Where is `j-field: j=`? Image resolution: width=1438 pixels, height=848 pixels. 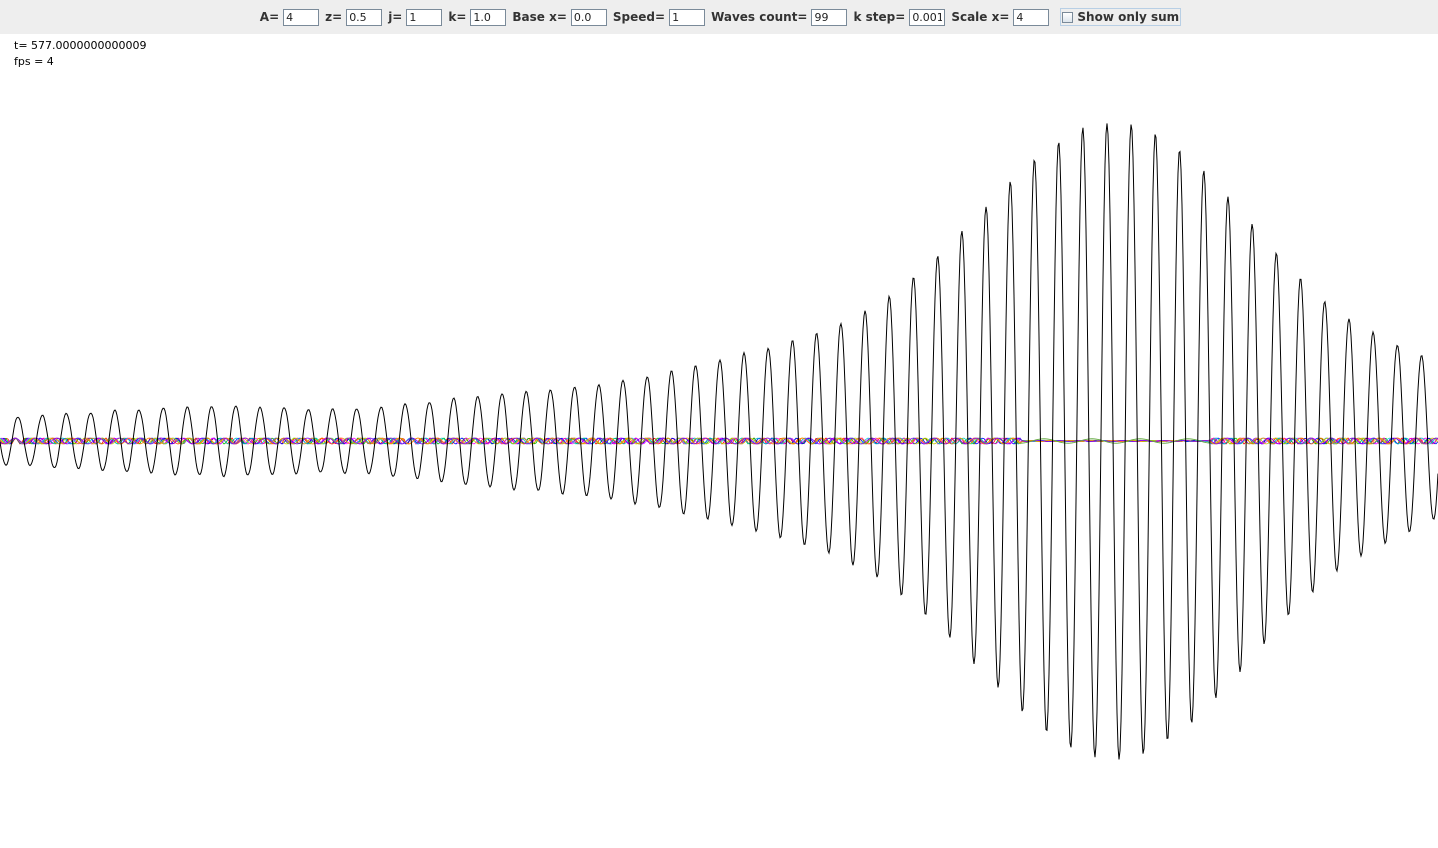
j-field: j= is located at coordinates (415, 17).